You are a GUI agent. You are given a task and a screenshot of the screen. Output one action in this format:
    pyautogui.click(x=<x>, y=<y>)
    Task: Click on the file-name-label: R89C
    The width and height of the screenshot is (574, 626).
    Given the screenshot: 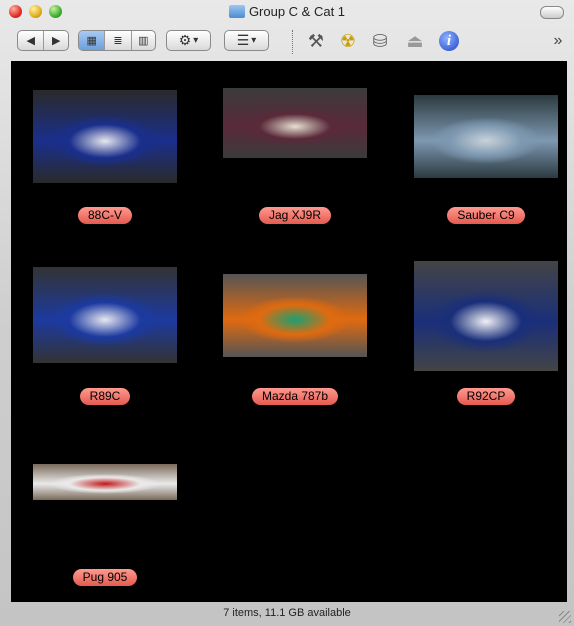 What is the action you would take?
    pyautogui.click(x=105, y=396)
    